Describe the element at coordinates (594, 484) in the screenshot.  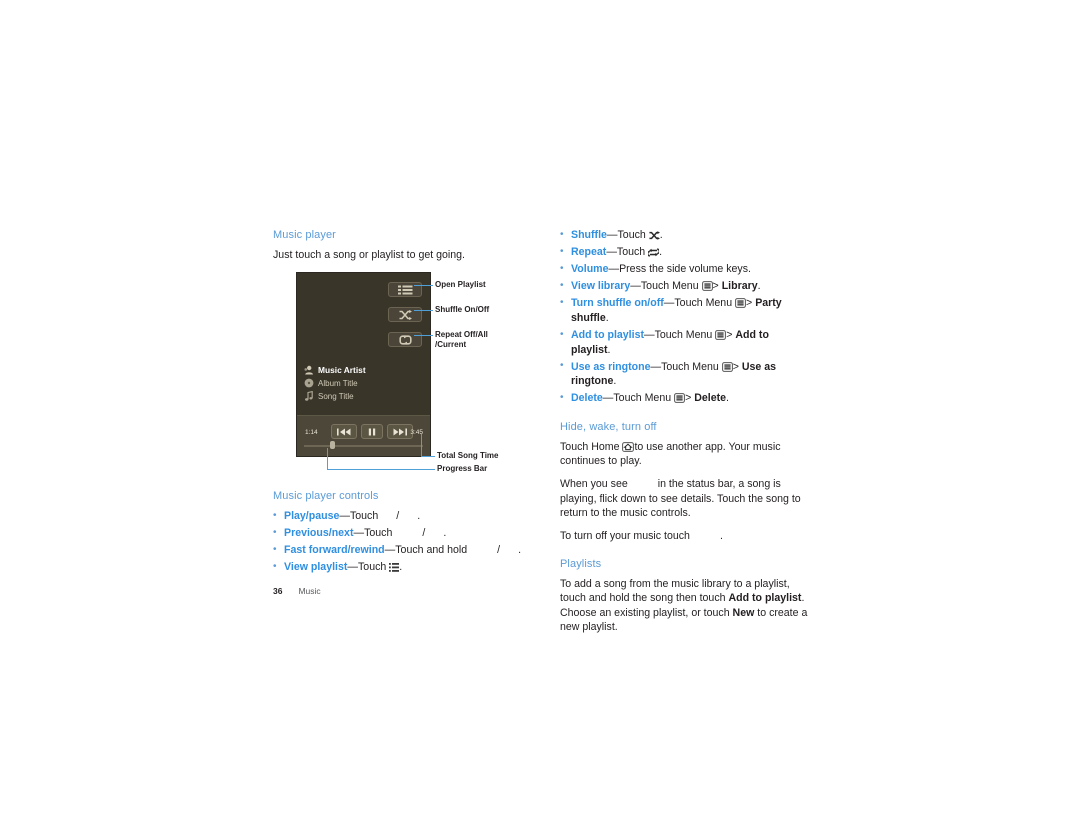
I see `hide-para2-before: When you see` at that location.